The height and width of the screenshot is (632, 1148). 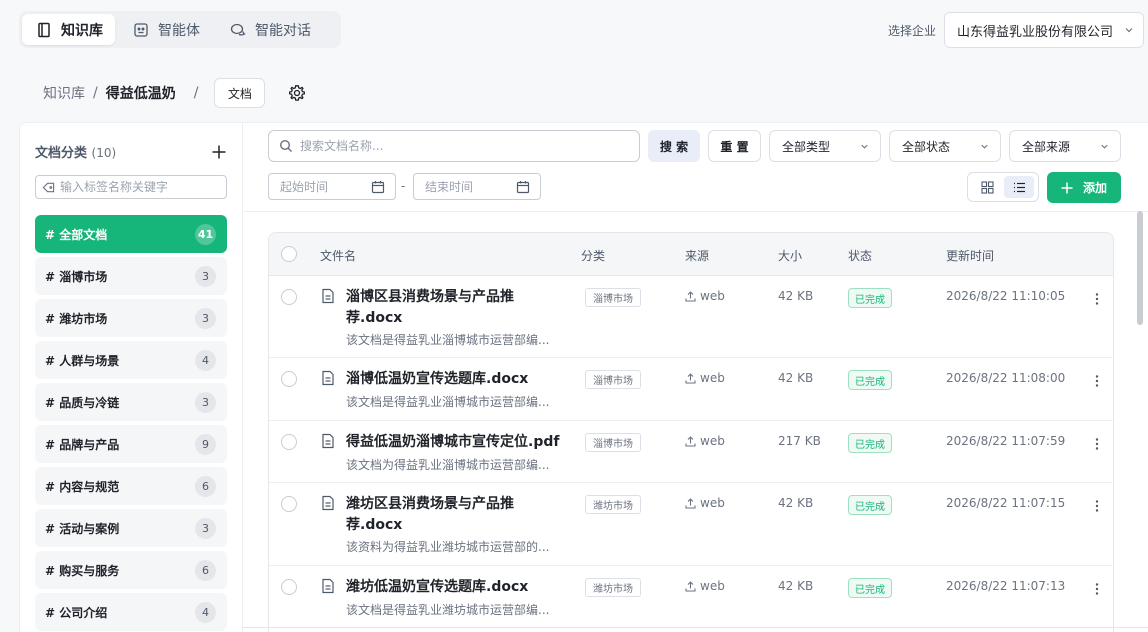 I want to click on category-item: # 品质与冷链 3, so click(x=131, y=402).